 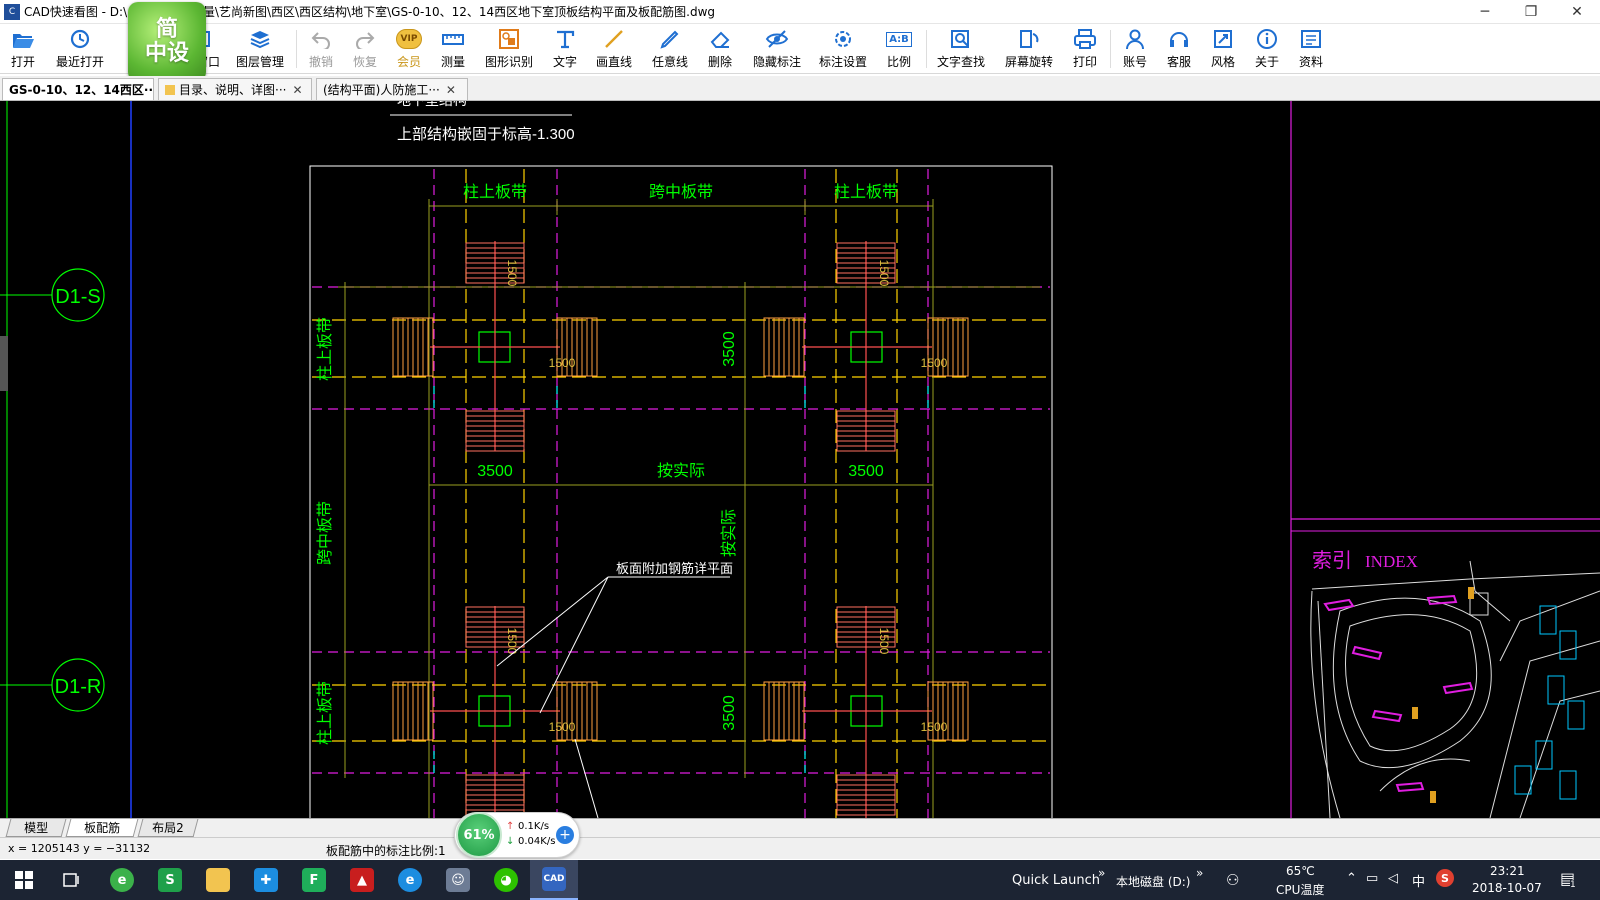 What do you see at coordinates (1029, 39) in the screenshot?
I see `rotate-screen-icon` at bounding box center [1029, 39].